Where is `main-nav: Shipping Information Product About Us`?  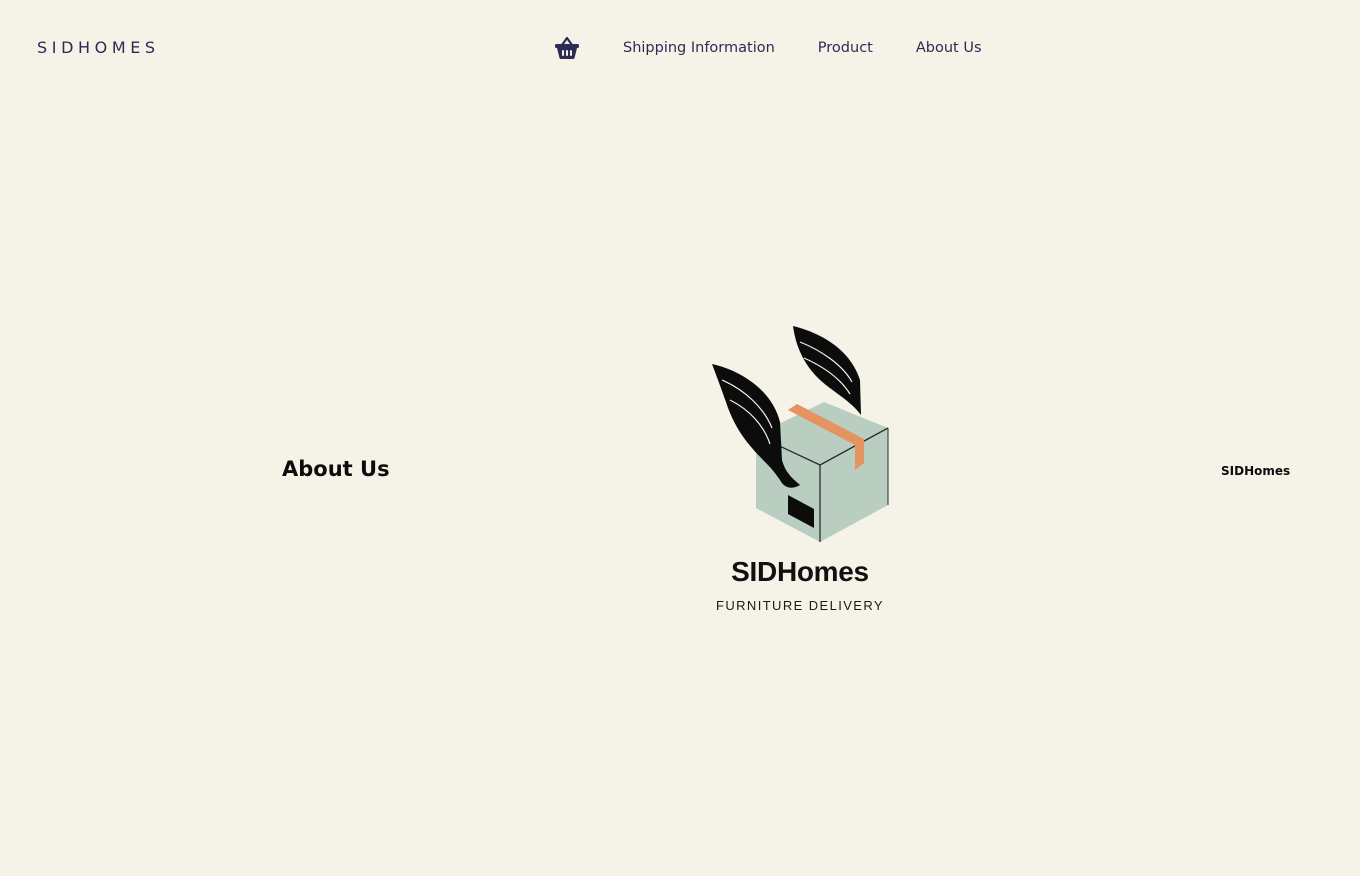
main-nav: Shipping Information Product About Us is located at coordinates (789, 48).